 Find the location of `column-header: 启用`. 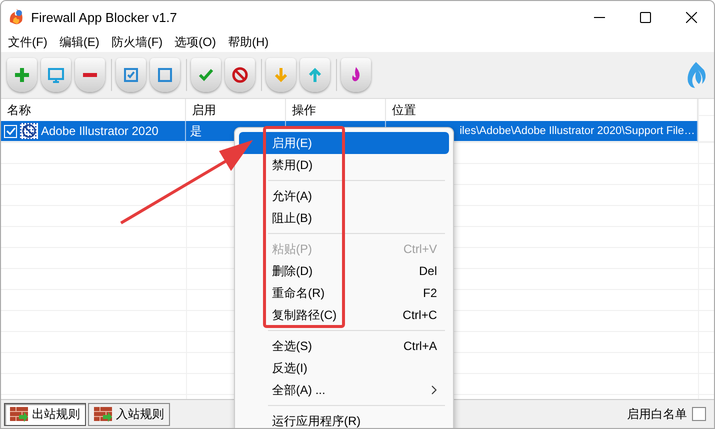

column-header: 启用 is located at coordinates (236, 110).